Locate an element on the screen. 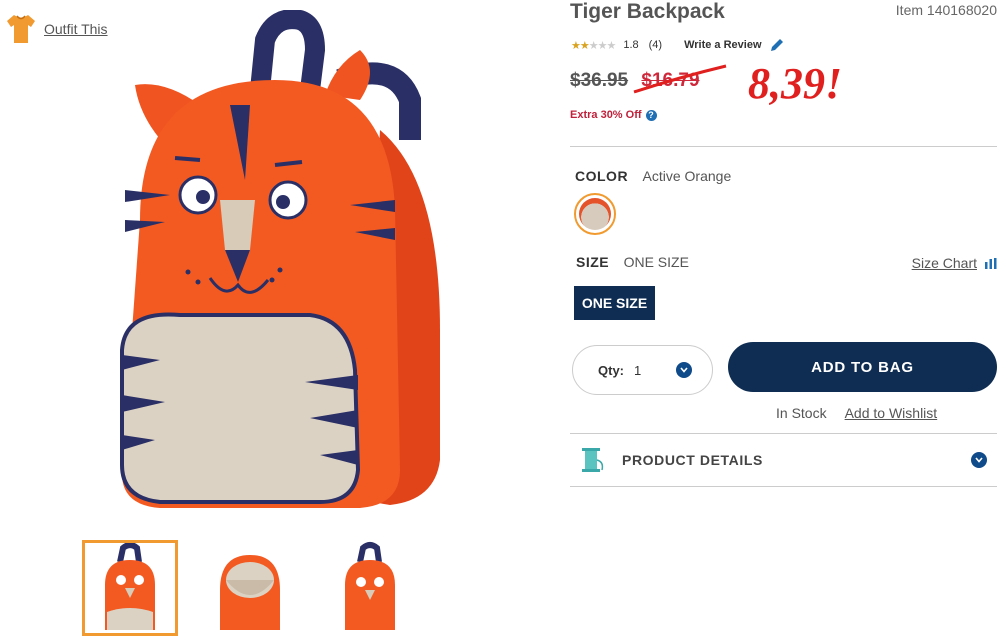 The height and width of the screenshot is (636, 1003). size-chart-label: Size Chart is located at coordinates (944, 263).